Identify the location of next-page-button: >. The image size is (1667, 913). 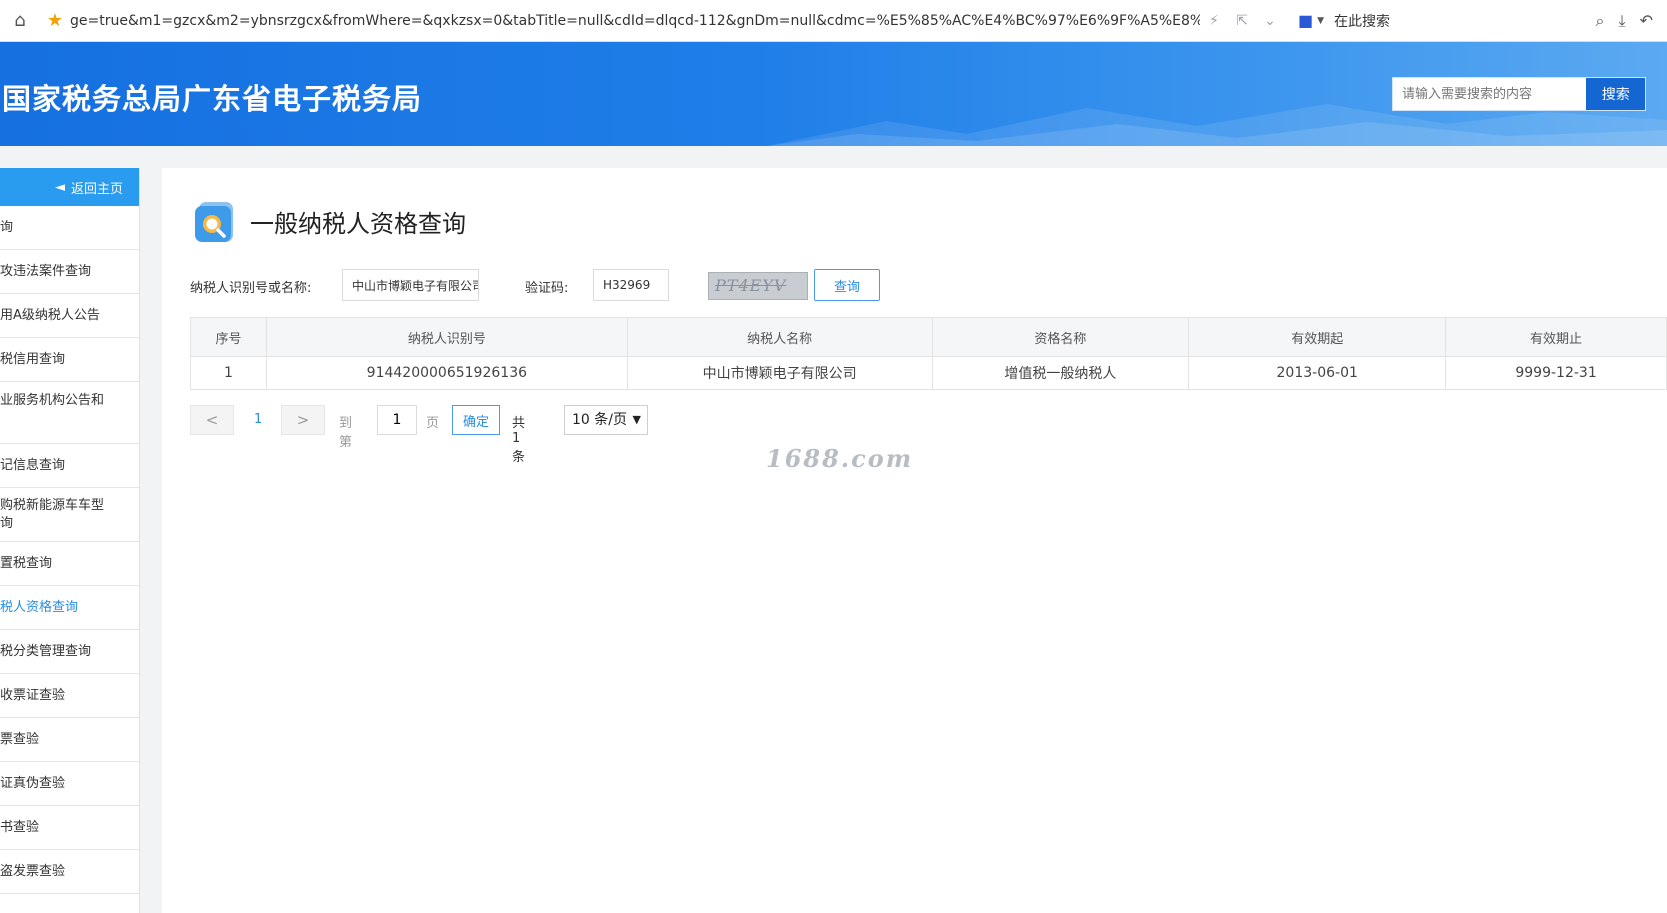
(303, 420).